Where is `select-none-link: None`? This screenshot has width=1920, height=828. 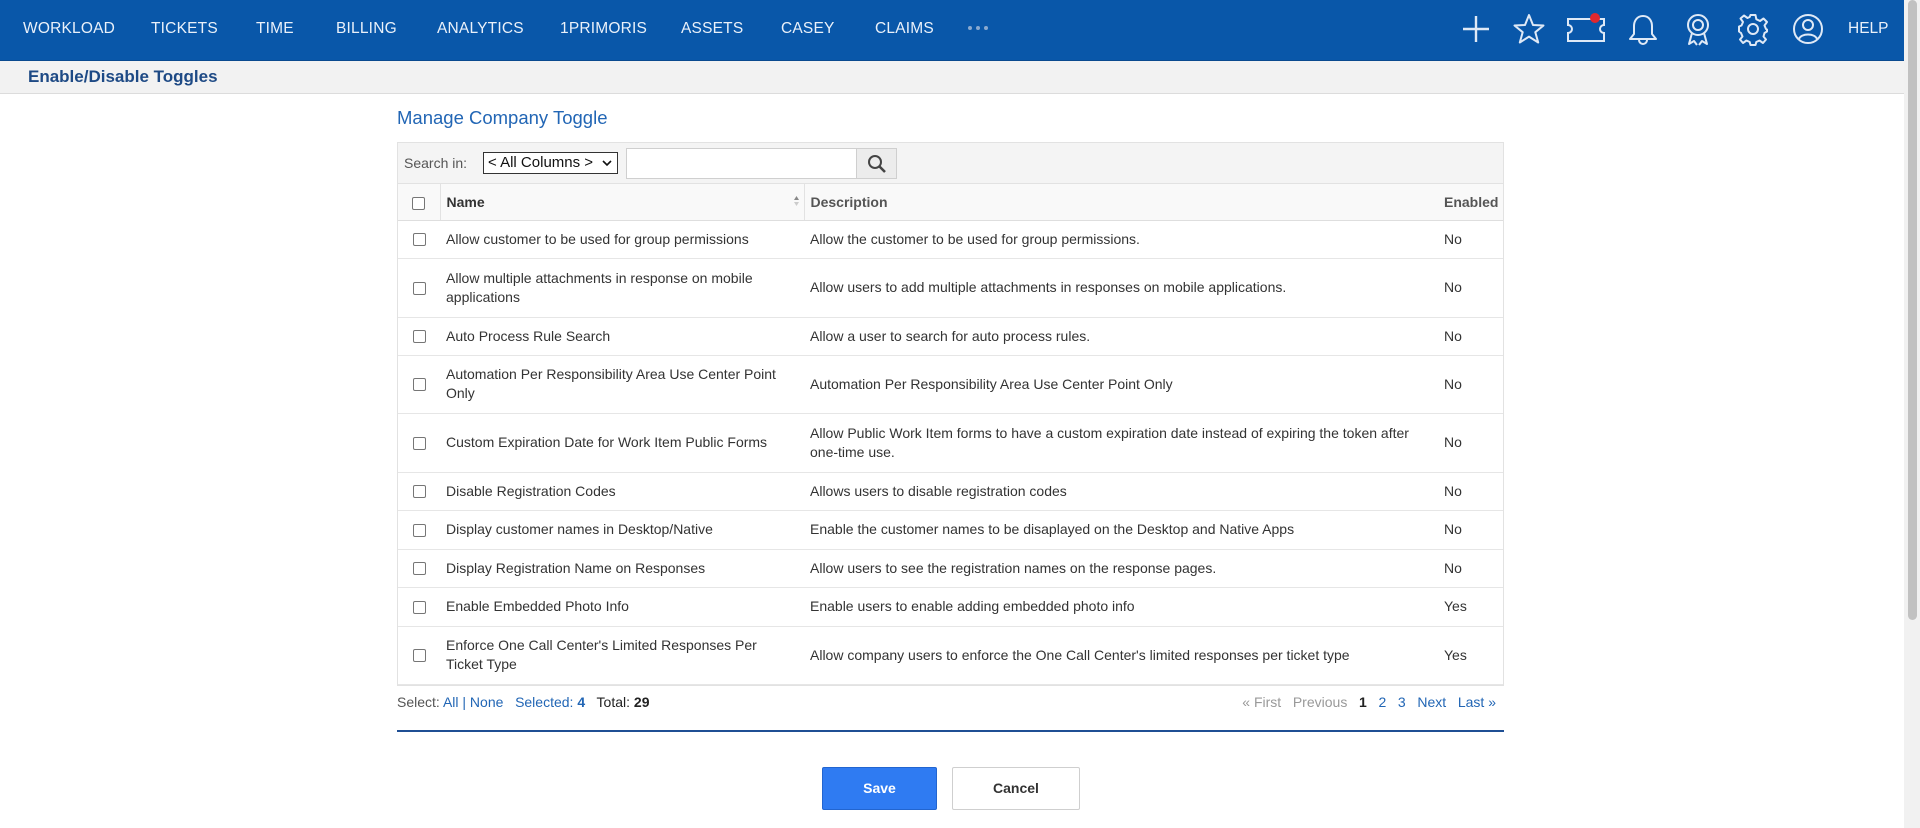
select-none-link: None is located at coordinates (486, 702).